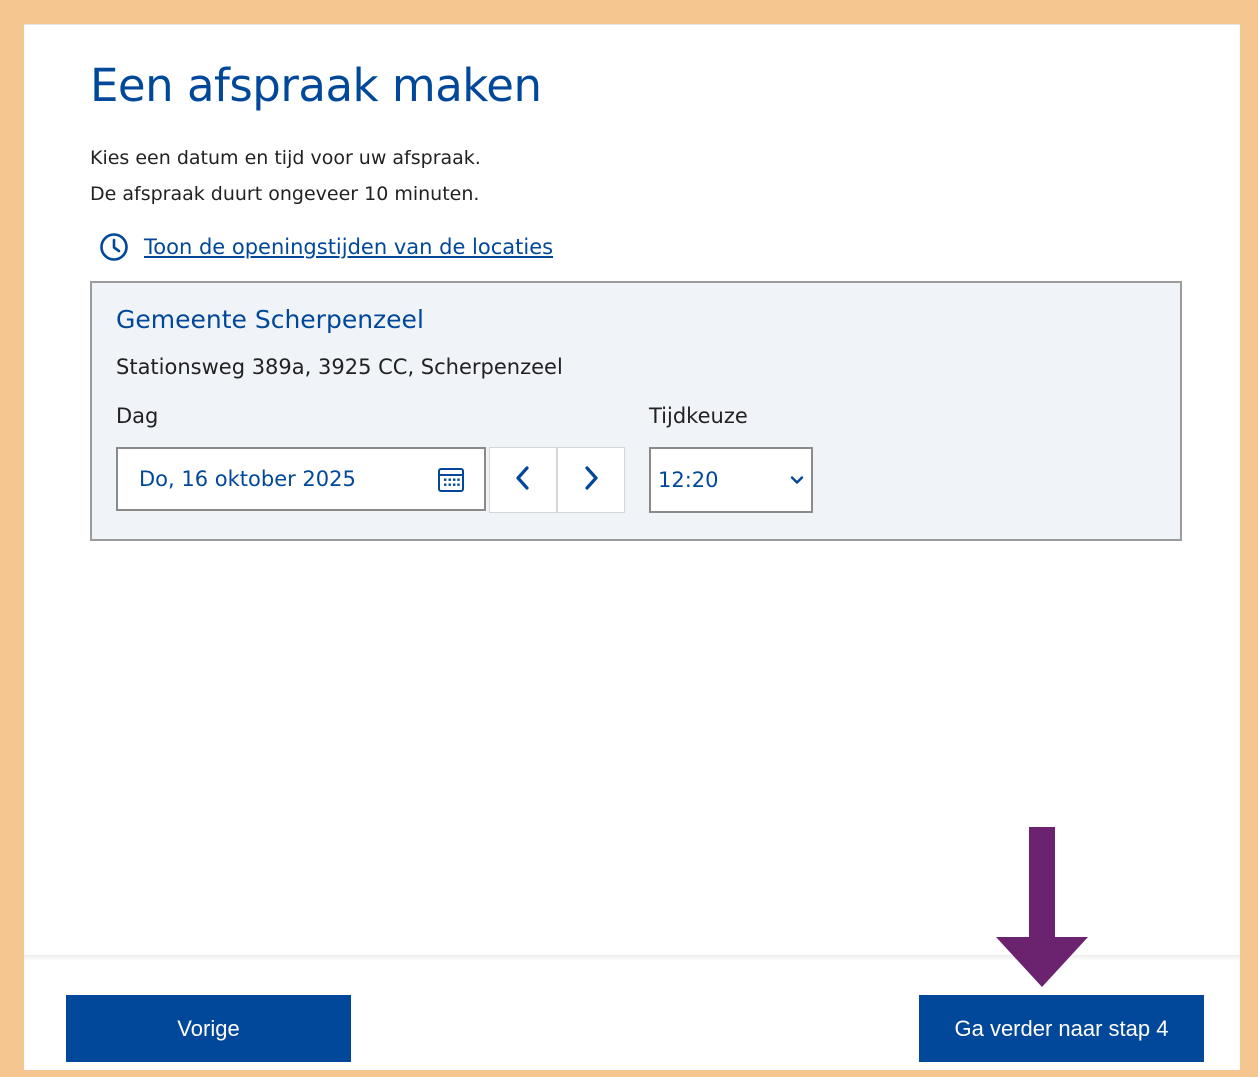 The width and height of the screenshot is (1258, 1077). I want to click on intro-text-duration: De afspraak duurt ongeveer 10 minuten., so click(285, 194).